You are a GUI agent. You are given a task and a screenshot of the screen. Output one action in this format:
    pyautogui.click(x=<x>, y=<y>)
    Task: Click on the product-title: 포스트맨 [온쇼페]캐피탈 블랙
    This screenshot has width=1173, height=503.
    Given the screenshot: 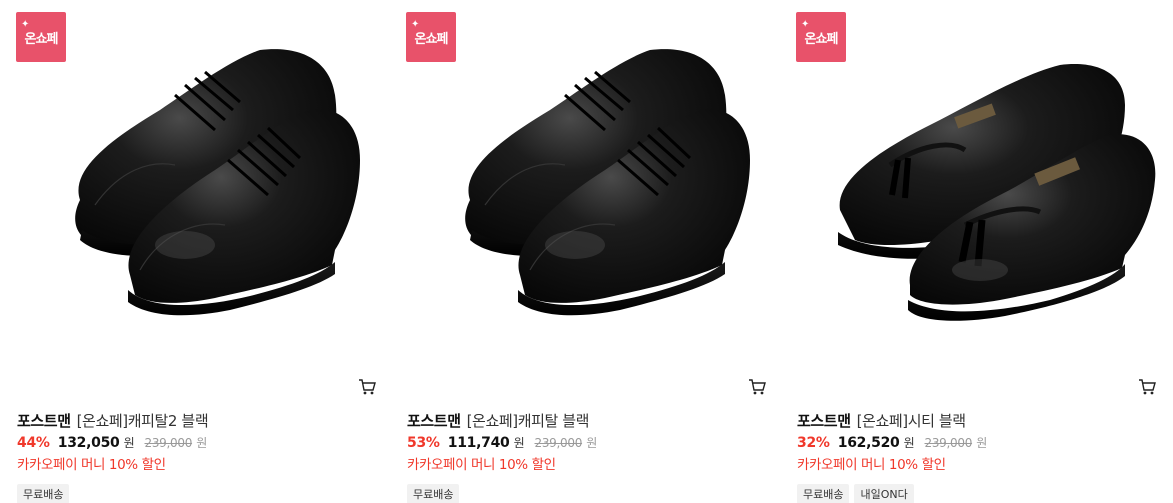 What is the action you would take?
    pyautogui.click(x=588, y=420)
    